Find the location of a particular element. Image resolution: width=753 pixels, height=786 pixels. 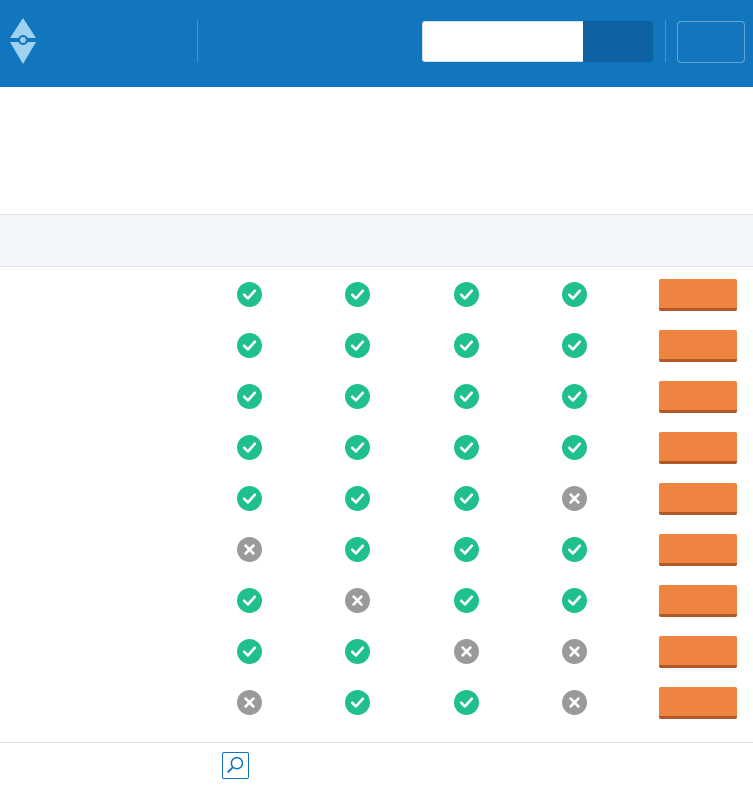

footer-divider is located at coordinates (376, 742).